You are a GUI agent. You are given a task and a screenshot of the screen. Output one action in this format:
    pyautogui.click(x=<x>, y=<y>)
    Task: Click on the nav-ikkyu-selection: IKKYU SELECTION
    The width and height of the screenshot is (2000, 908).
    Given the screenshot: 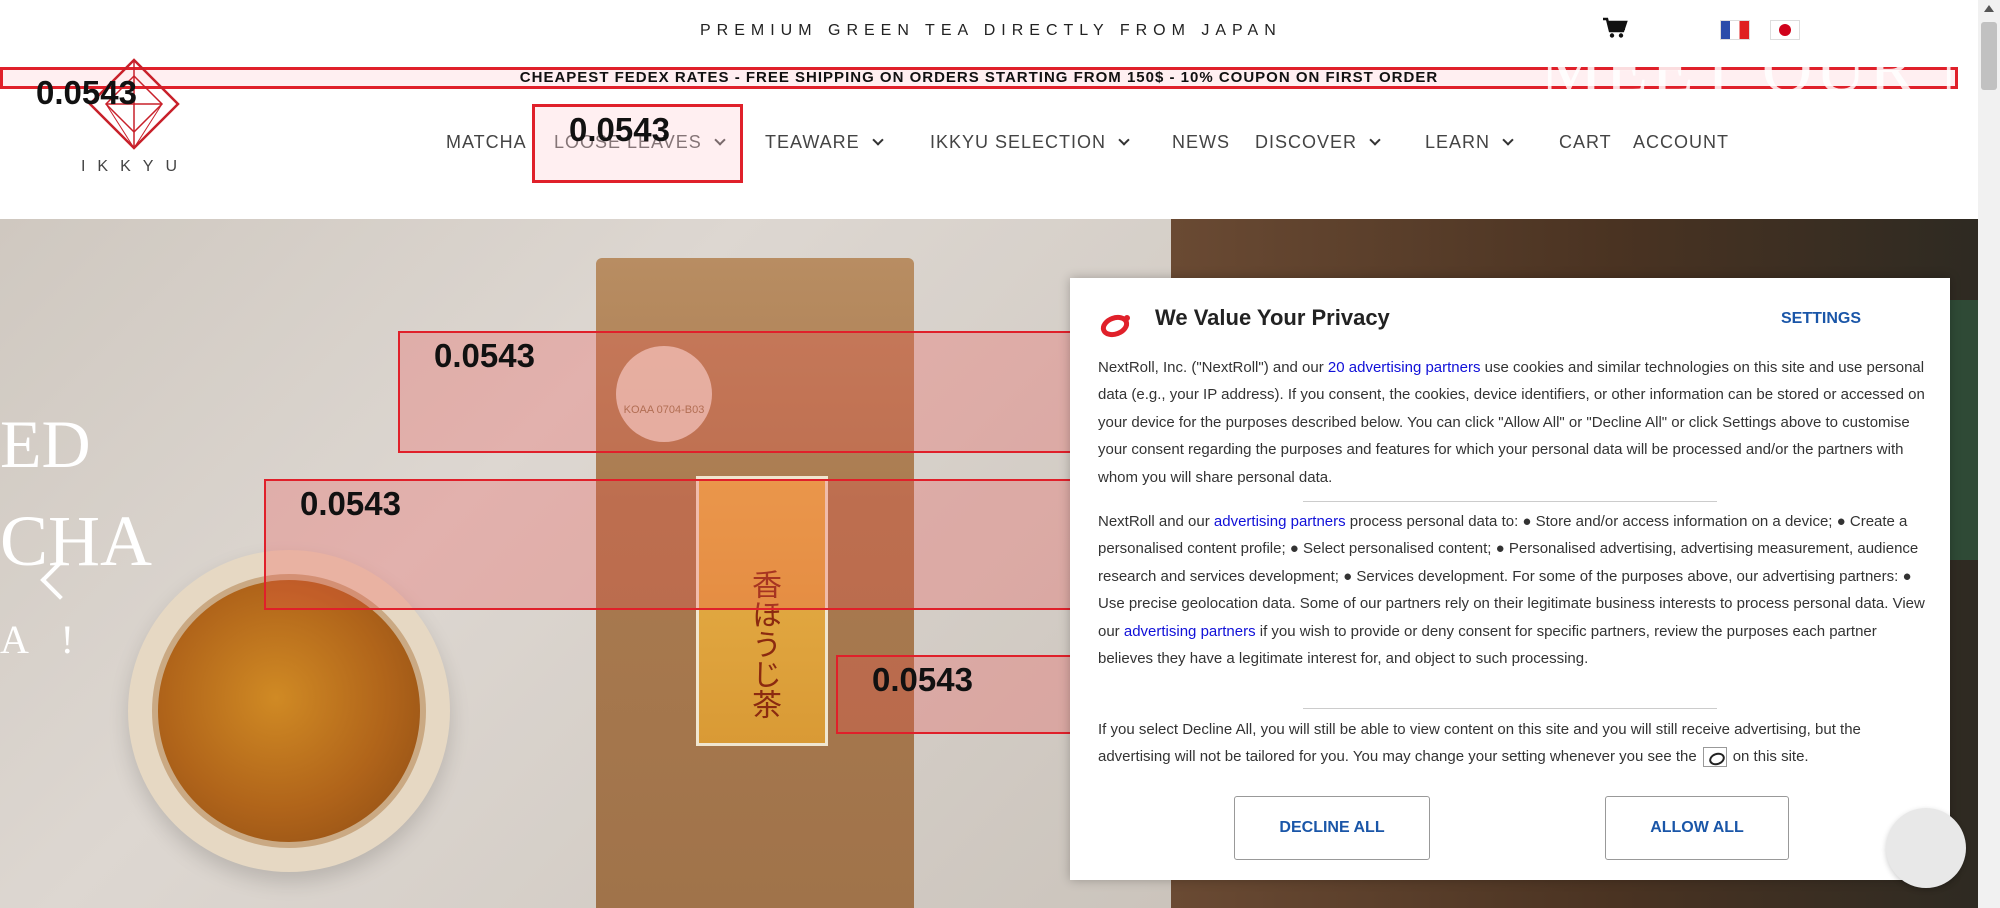 What is the action you would take?
    pyautogui.click(x=1030, y=142)
    